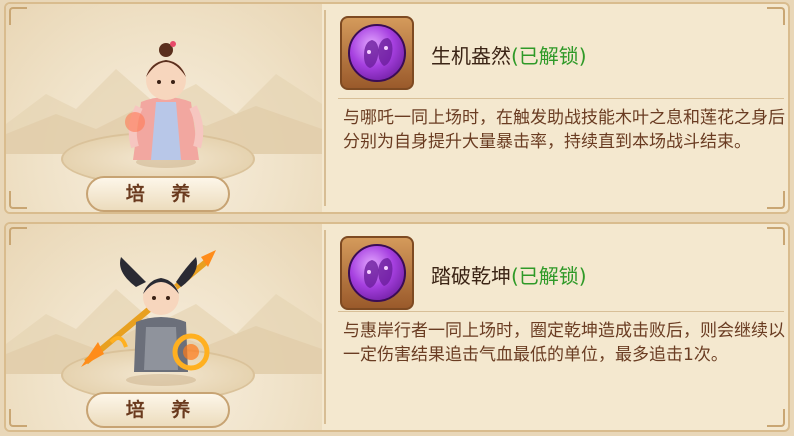 This screenshot has height=436, width=794. What do you see at coordinates (166, 102) in the screenshot?
I see `character-girl-pink` at bounding box center [166, 102].